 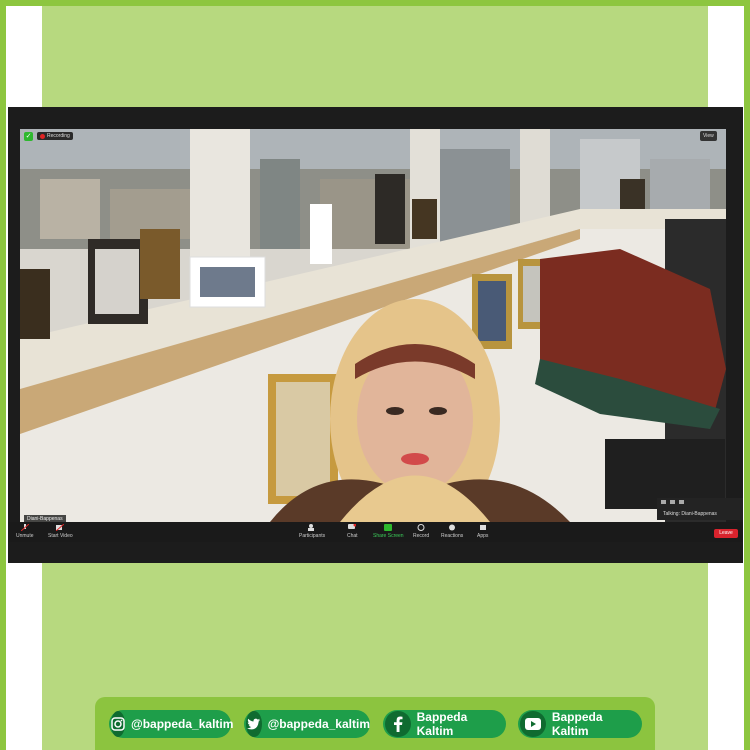 I want to click on twitter-icon, so click(x=254, y=724).